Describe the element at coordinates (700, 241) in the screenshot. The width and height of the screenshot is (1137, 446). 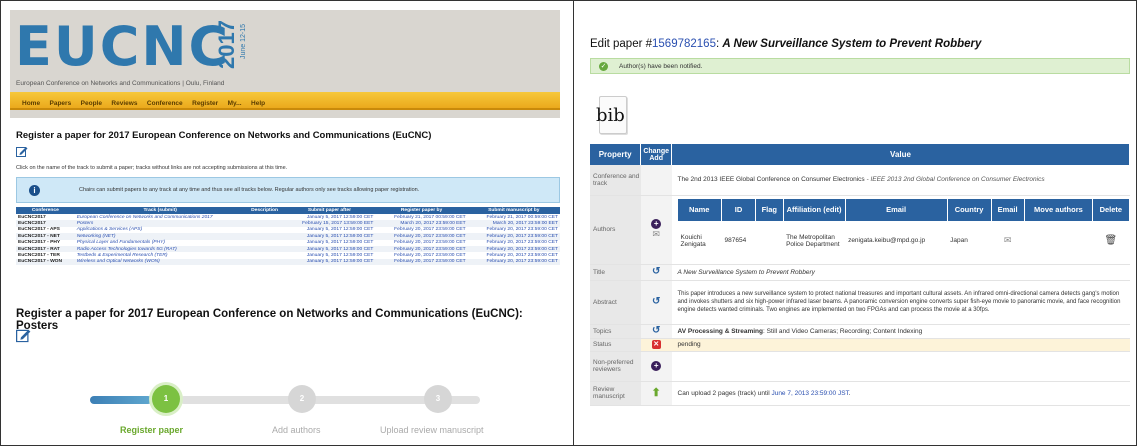
I see `author-name-link: Kouichi Zenigata` at that location.